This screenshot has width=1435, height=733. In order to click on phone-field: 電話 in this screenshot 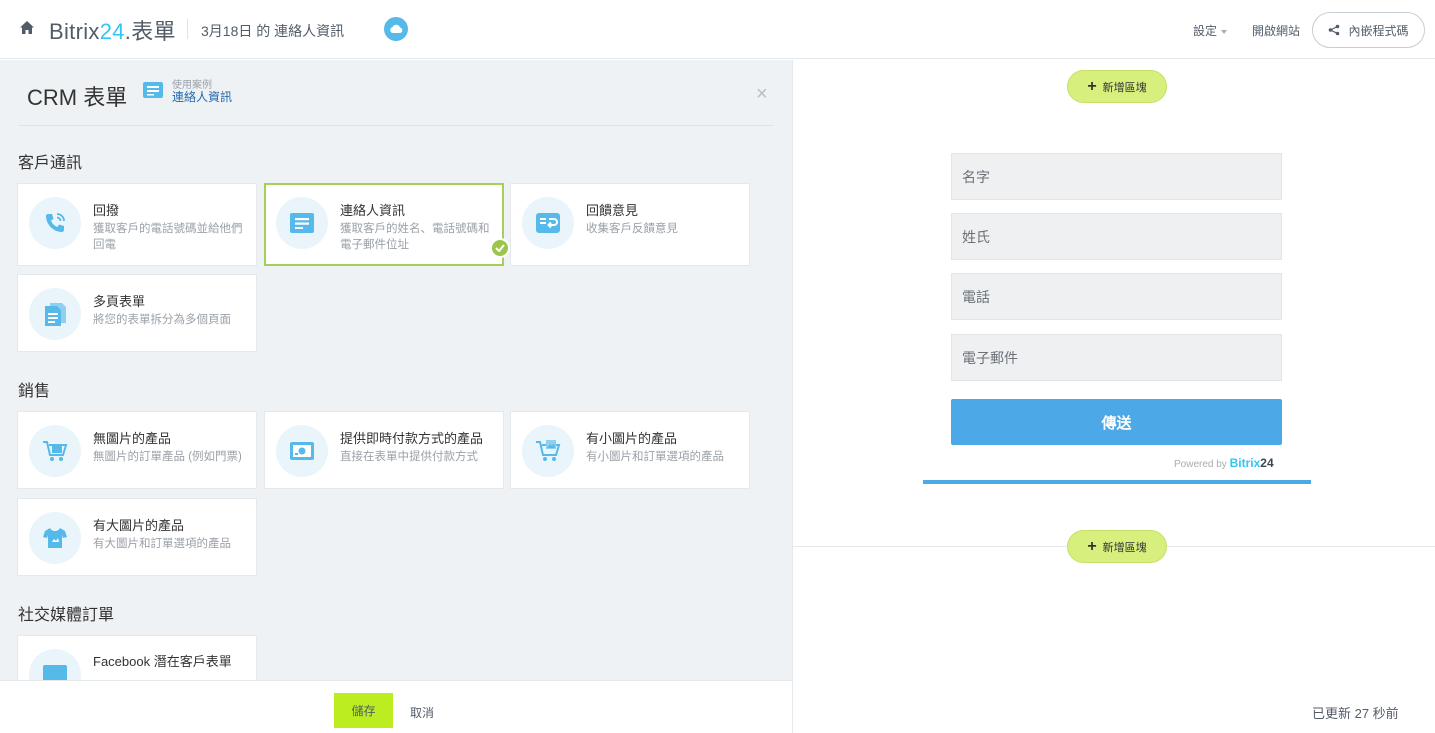, I will do `click(1116, 296)`.